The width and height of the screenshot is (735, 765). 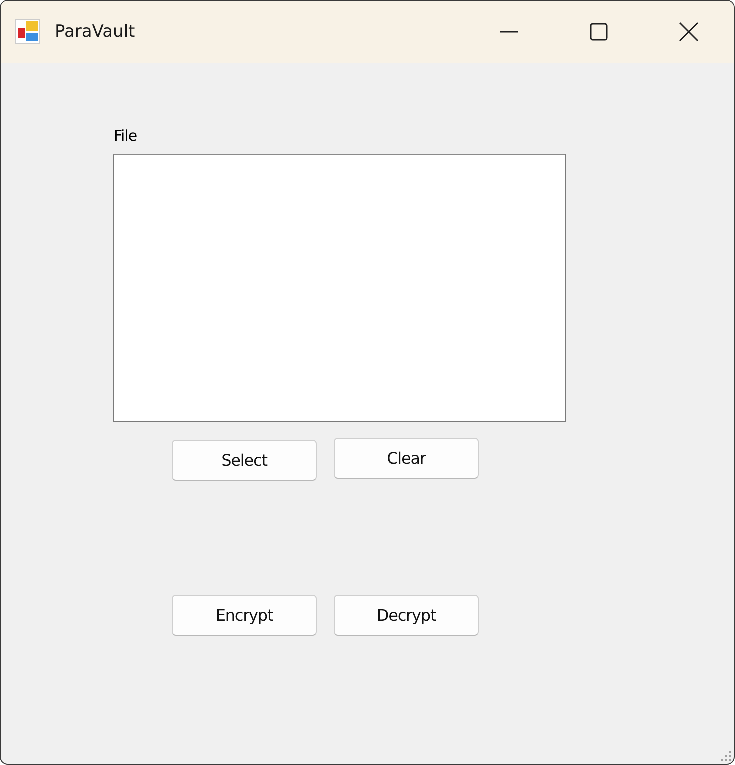 What do you see at coordinates (599, 32) in the screenshot?
I see `maximize-icon` at bounding box center [599, 32].